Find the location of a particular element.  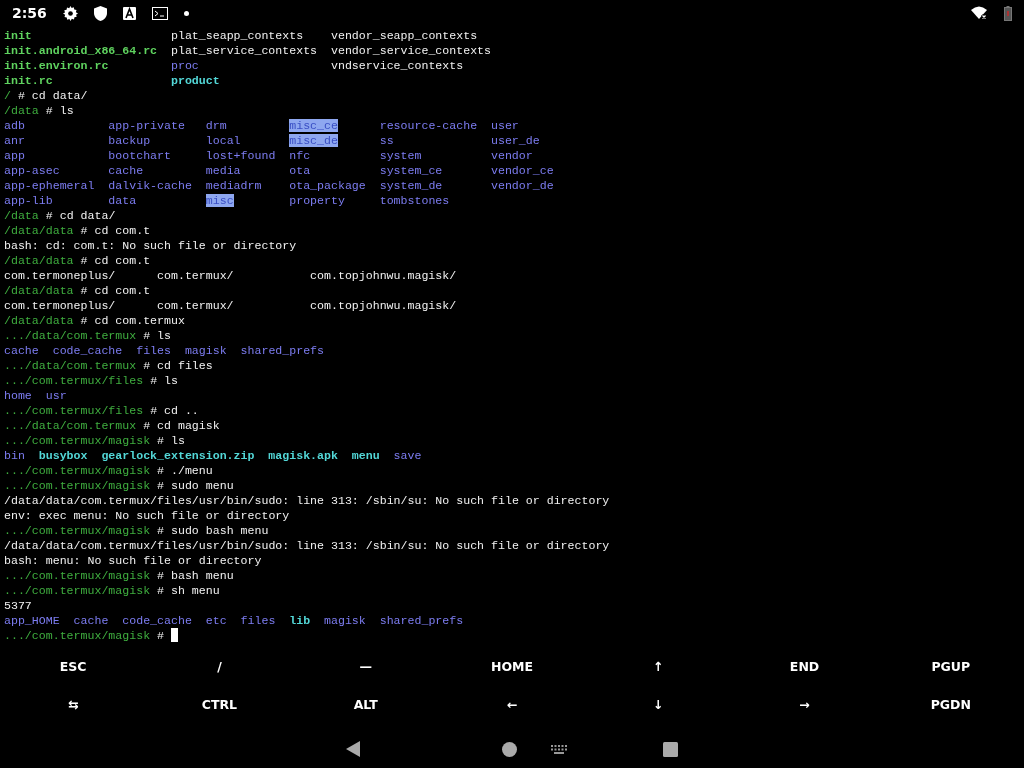

extra-key: END is located at coordinates (804, 667).